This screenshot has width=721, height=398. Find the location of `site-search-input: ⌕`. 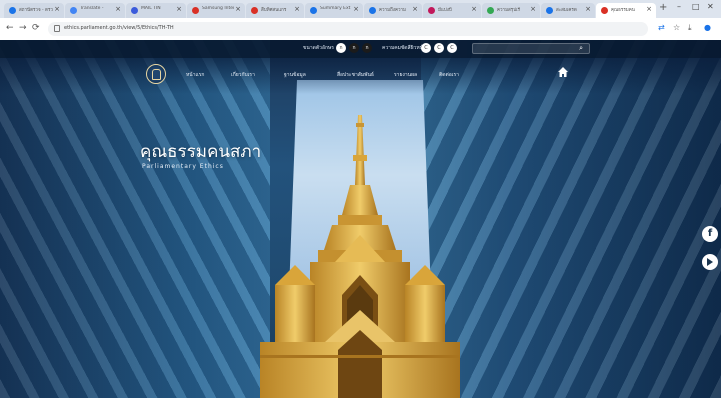

site-search-input: ⌕ is located at coordinates (531, 48).